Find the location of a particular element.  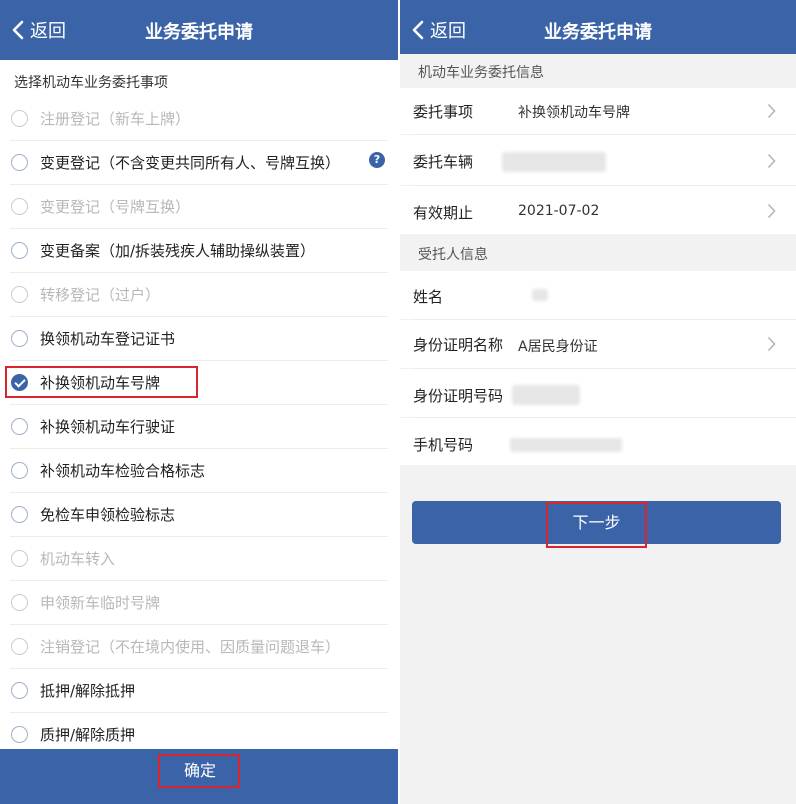

row-phone: 手机号码 is located at coordinates (598, 441).